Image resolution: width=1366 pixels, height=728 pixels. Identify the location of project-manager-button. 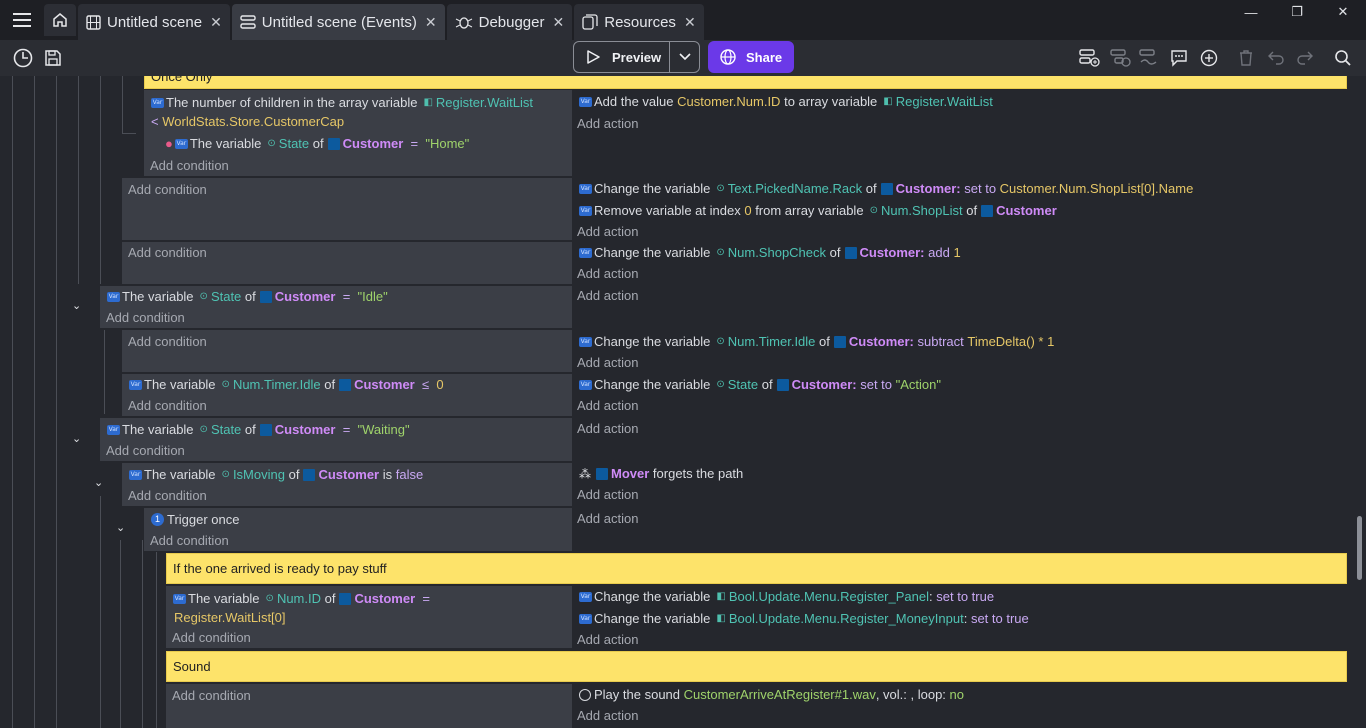
(23, 58).